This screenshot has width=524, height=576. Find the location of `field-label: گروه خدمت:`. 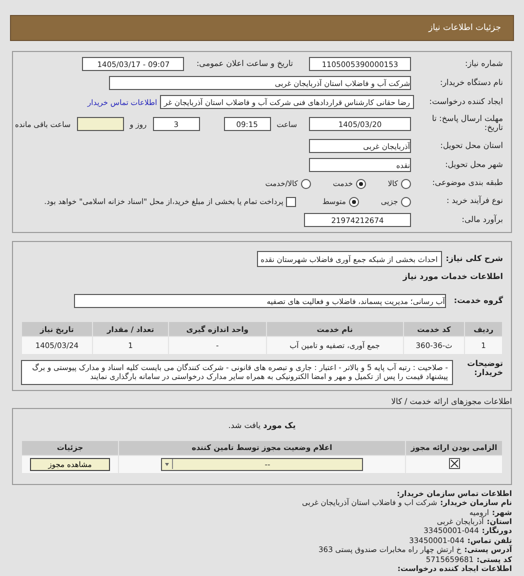

field-label: گروه خدمت: is located at coordinates (478, 301).